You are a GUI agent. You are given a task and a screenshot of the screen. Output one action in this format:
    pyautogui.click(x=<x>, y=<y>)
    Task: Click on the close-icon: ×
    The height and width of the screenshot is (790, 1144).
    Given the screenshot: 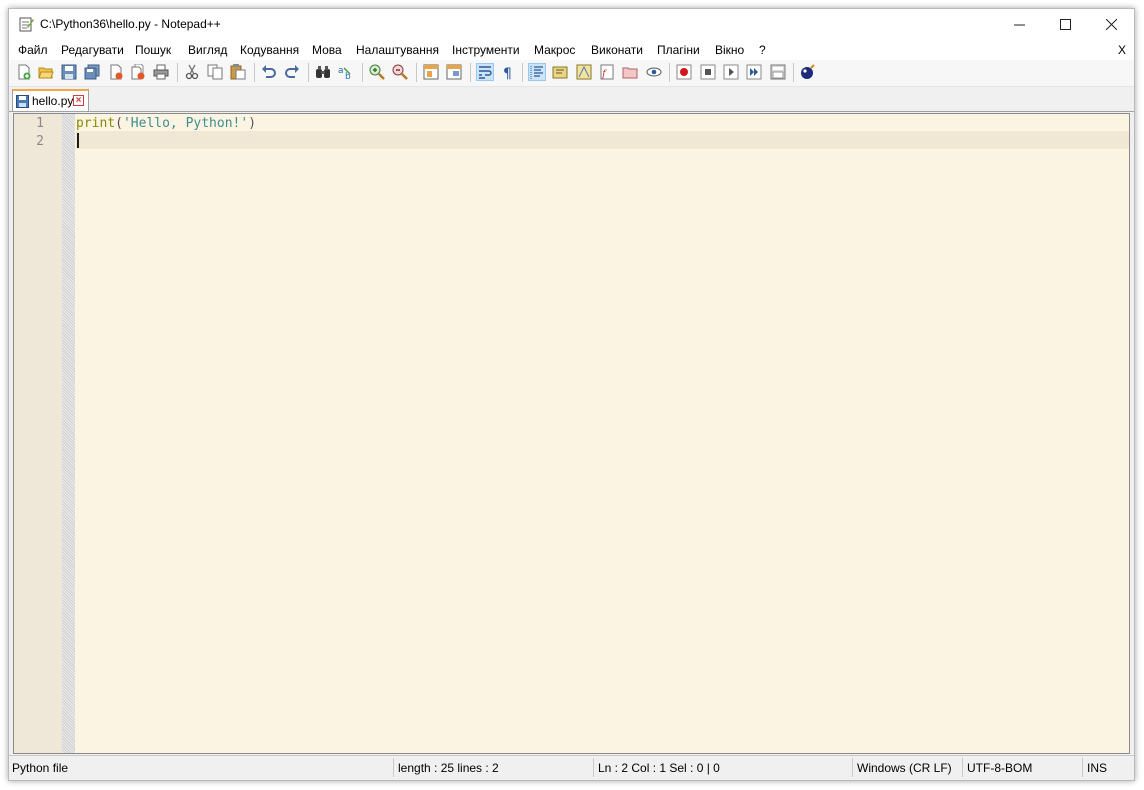 What is the action you would take?
    pyautogui.click(x=78, y=100)
    